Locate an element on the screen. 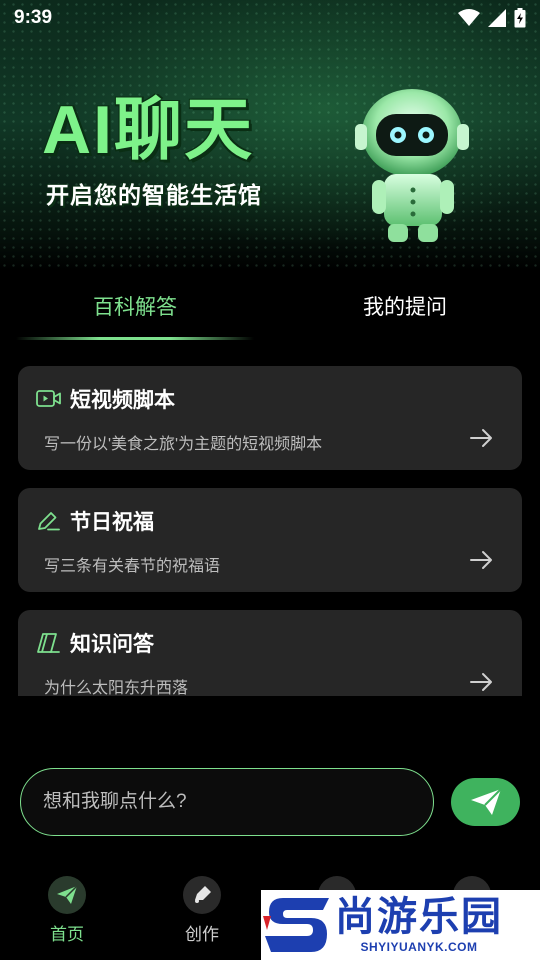  robot-mascot-icon is located at coordinates (412, 165).